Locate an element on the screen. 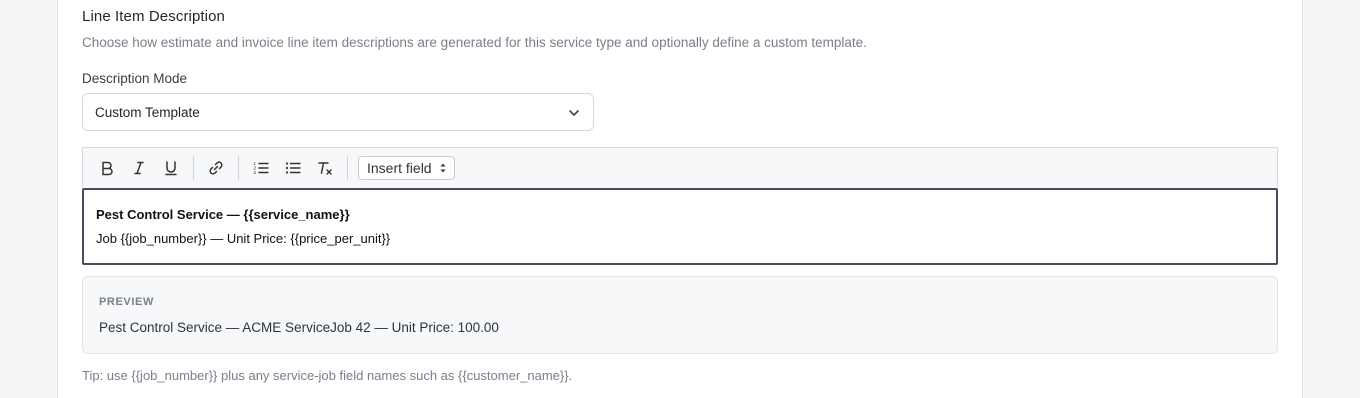 The height and width of the screenshot is (398, 1360). italic-icon is located at coordinates (139, 168).